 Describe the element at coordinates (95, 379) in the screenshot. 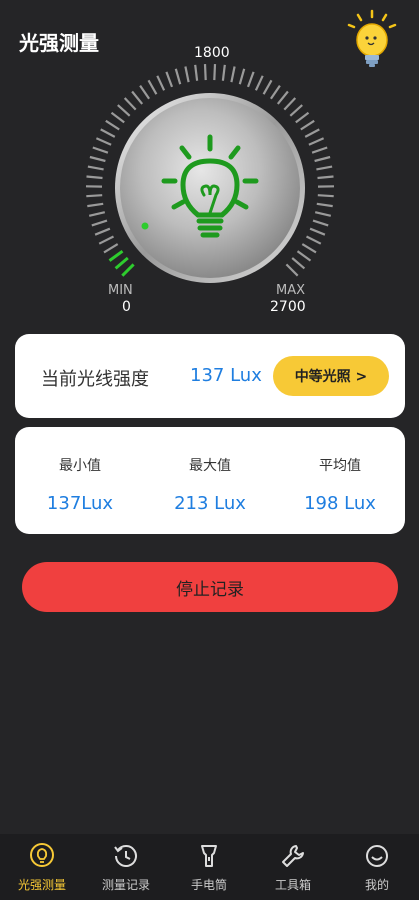

I see `intensity-label: 当前光线强度` at that location.